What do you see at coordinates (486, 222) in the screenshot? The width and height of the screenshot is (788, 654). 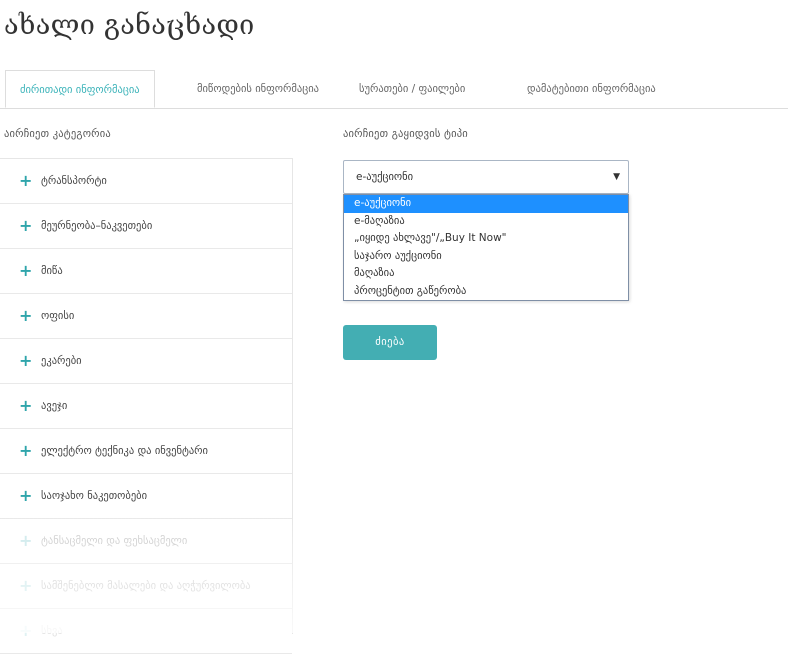 I see `dropdown-option: e-მაღაზია` at bounding box center [486, 222].